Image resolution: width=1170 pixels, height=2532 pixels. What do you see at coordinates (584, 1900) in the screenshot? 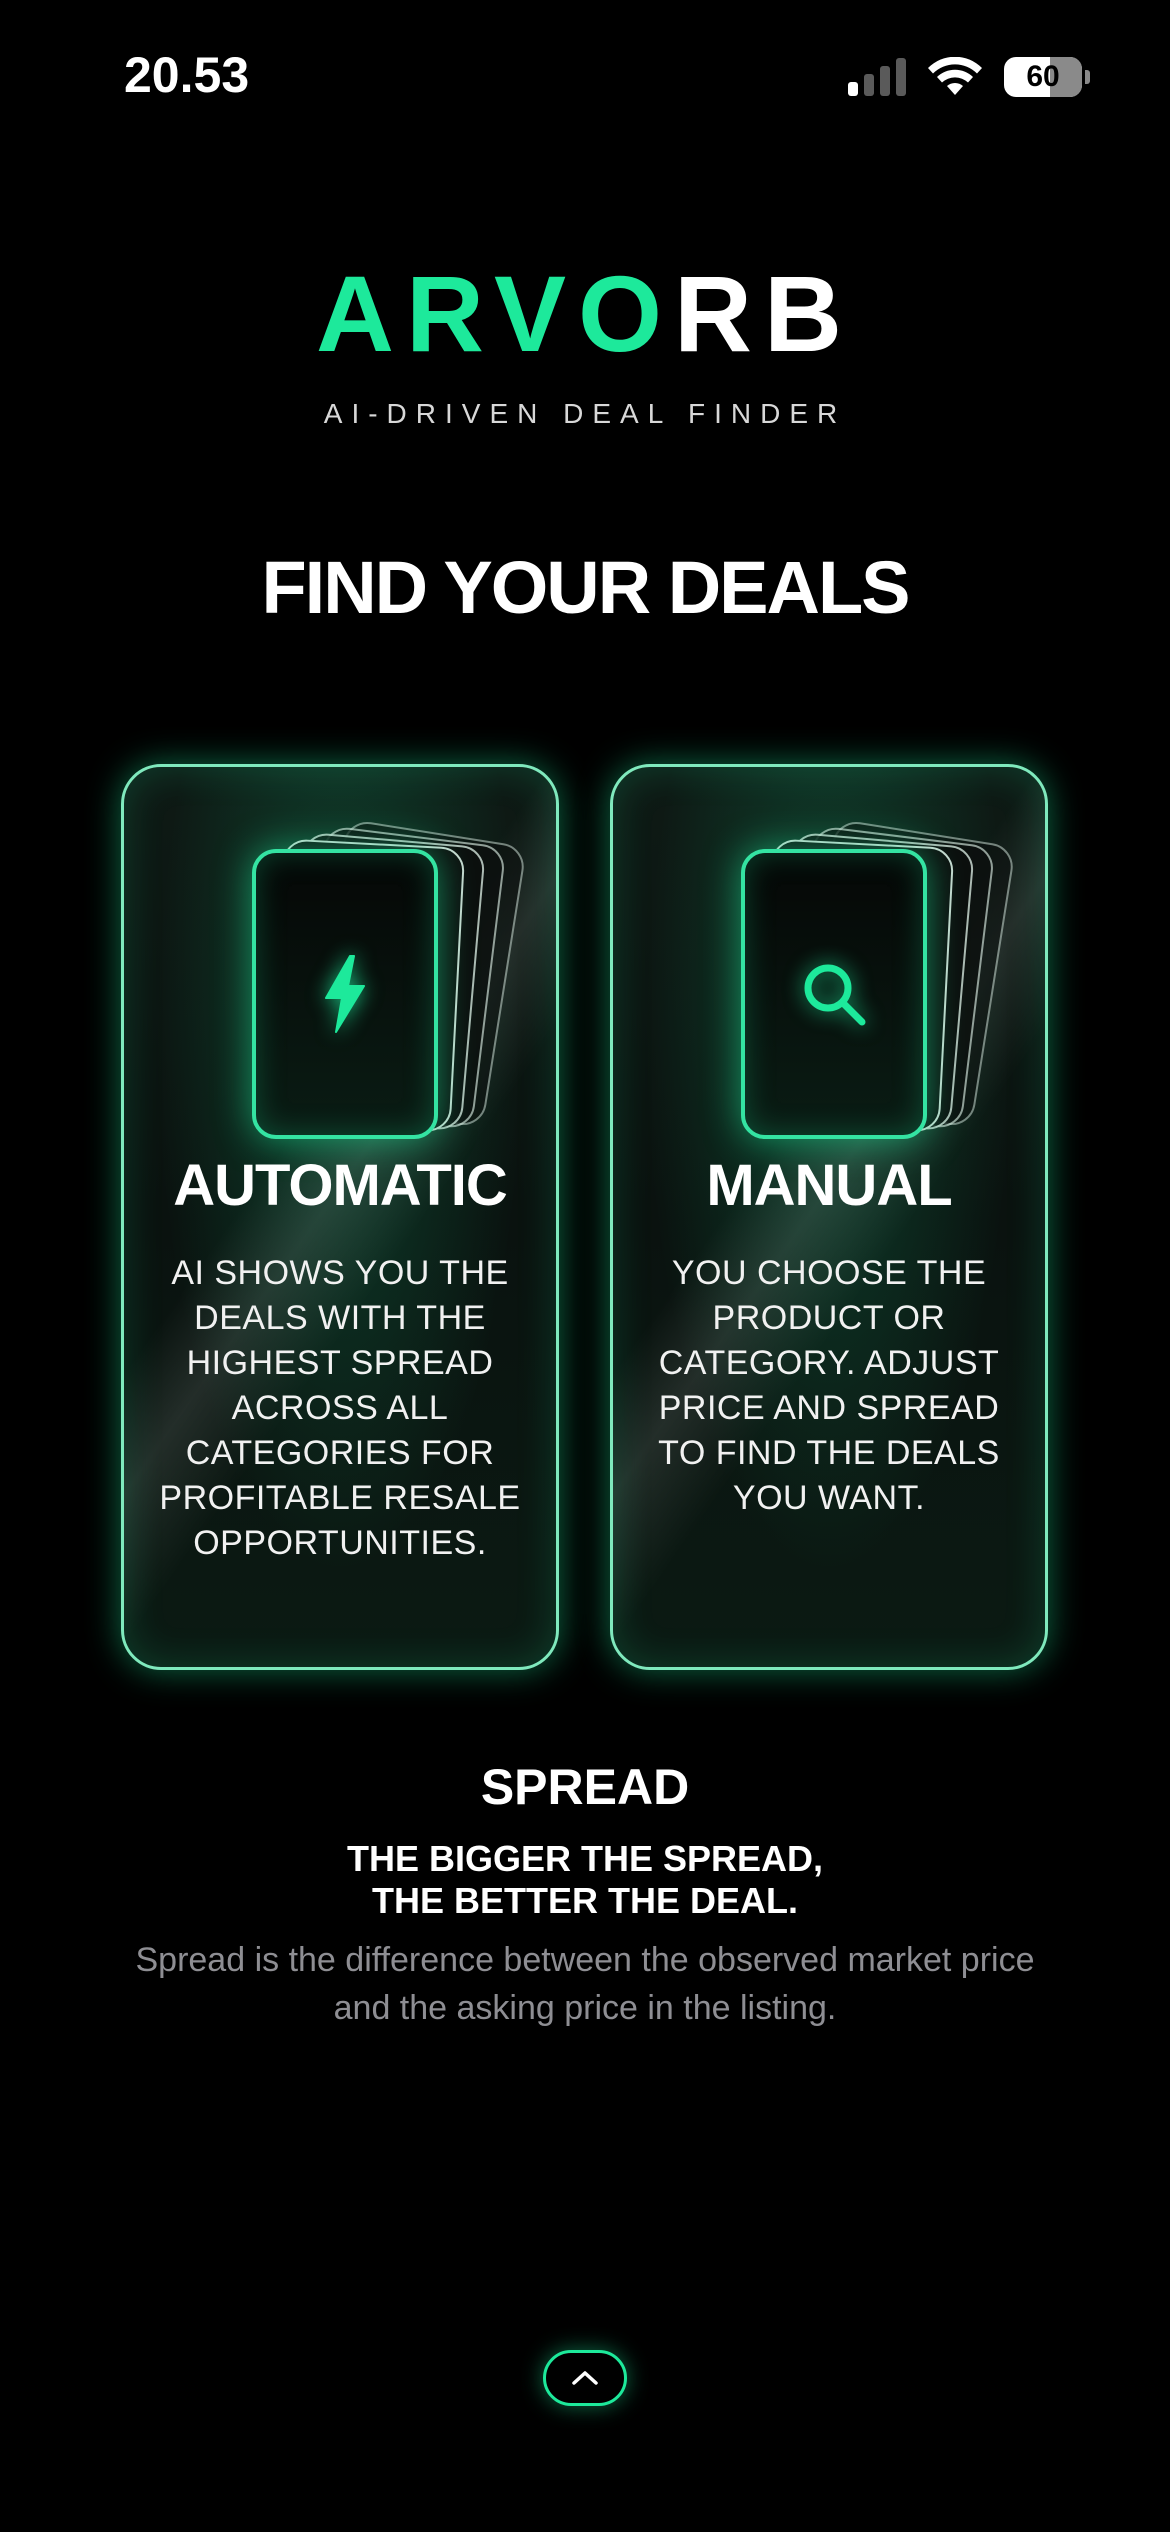
I see `spread-subtitle-line2: THE BETTER THE DEAL.` at bounding box center [584, 1900].